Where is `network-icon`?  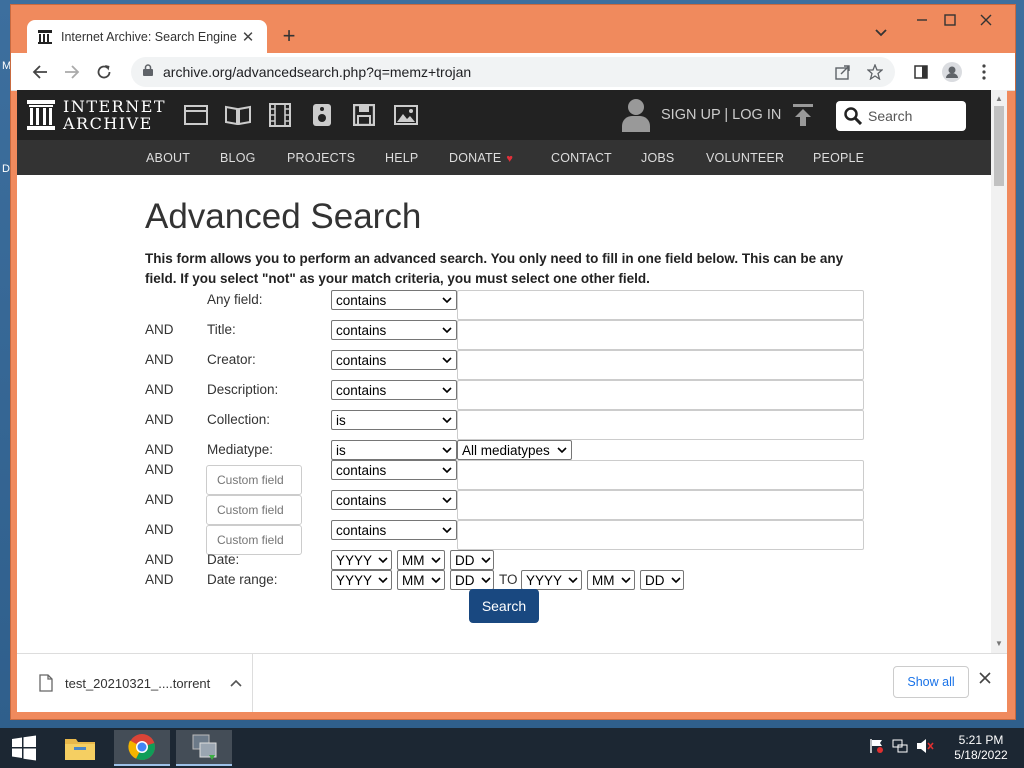 network-icon is located at coordinates (900, 748).